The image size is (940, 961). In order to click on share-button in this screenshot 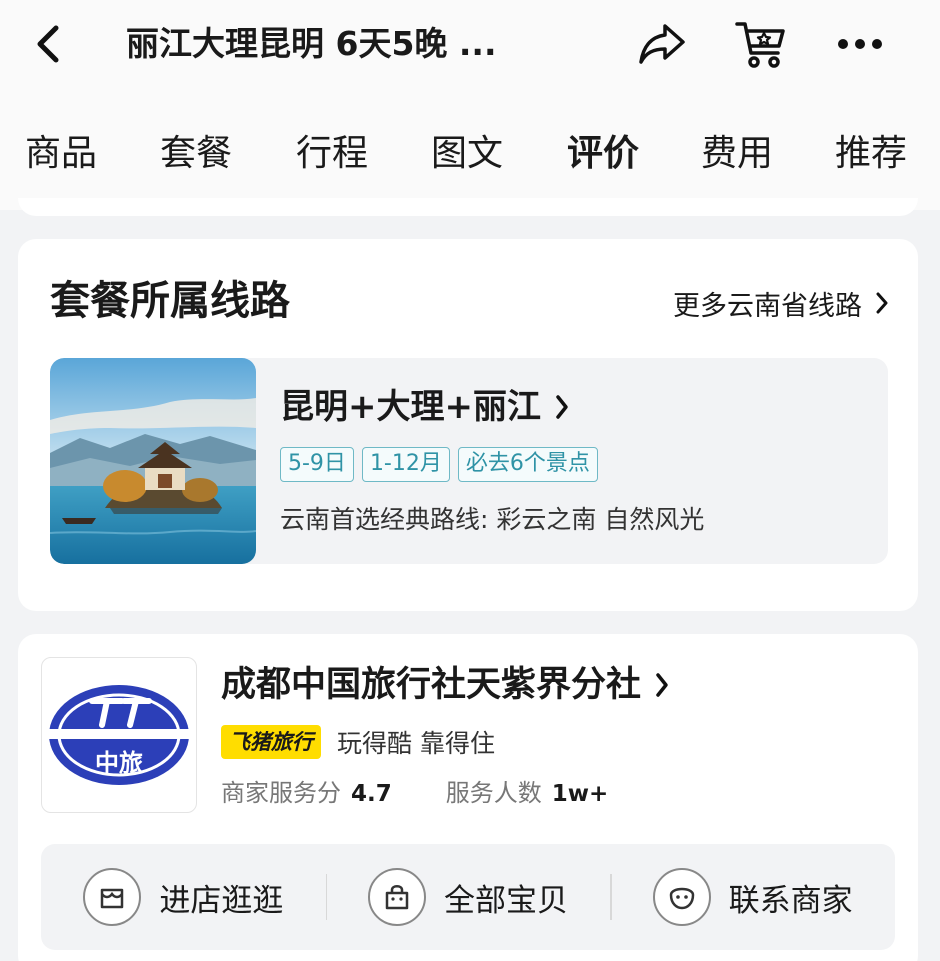, I will do `click(662, 44)`.